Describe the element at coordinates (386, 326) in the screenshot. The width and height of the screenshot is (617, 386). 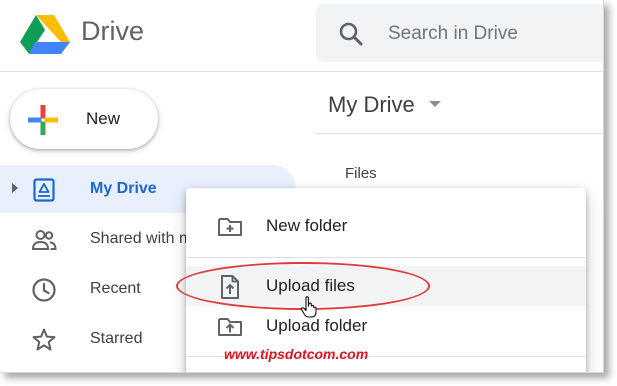
I see `menu-item-upload-folder: Upload folder` at that location.